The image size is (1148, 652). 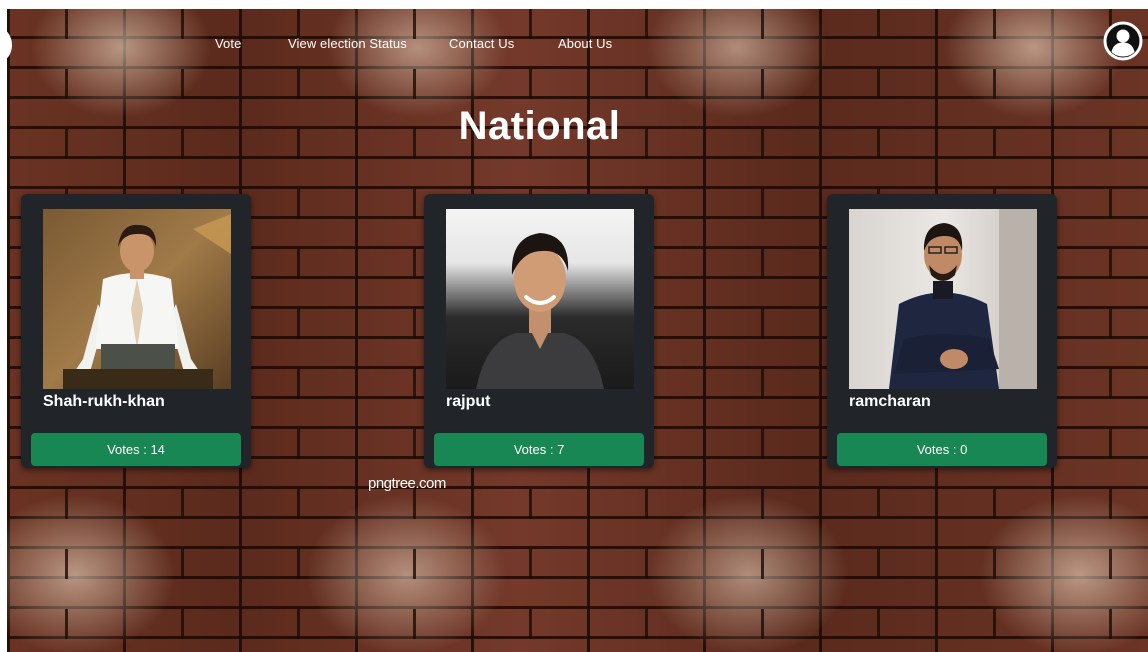 I want to click on nav-contact-us: Contact Us, so click(x=481, y=43).